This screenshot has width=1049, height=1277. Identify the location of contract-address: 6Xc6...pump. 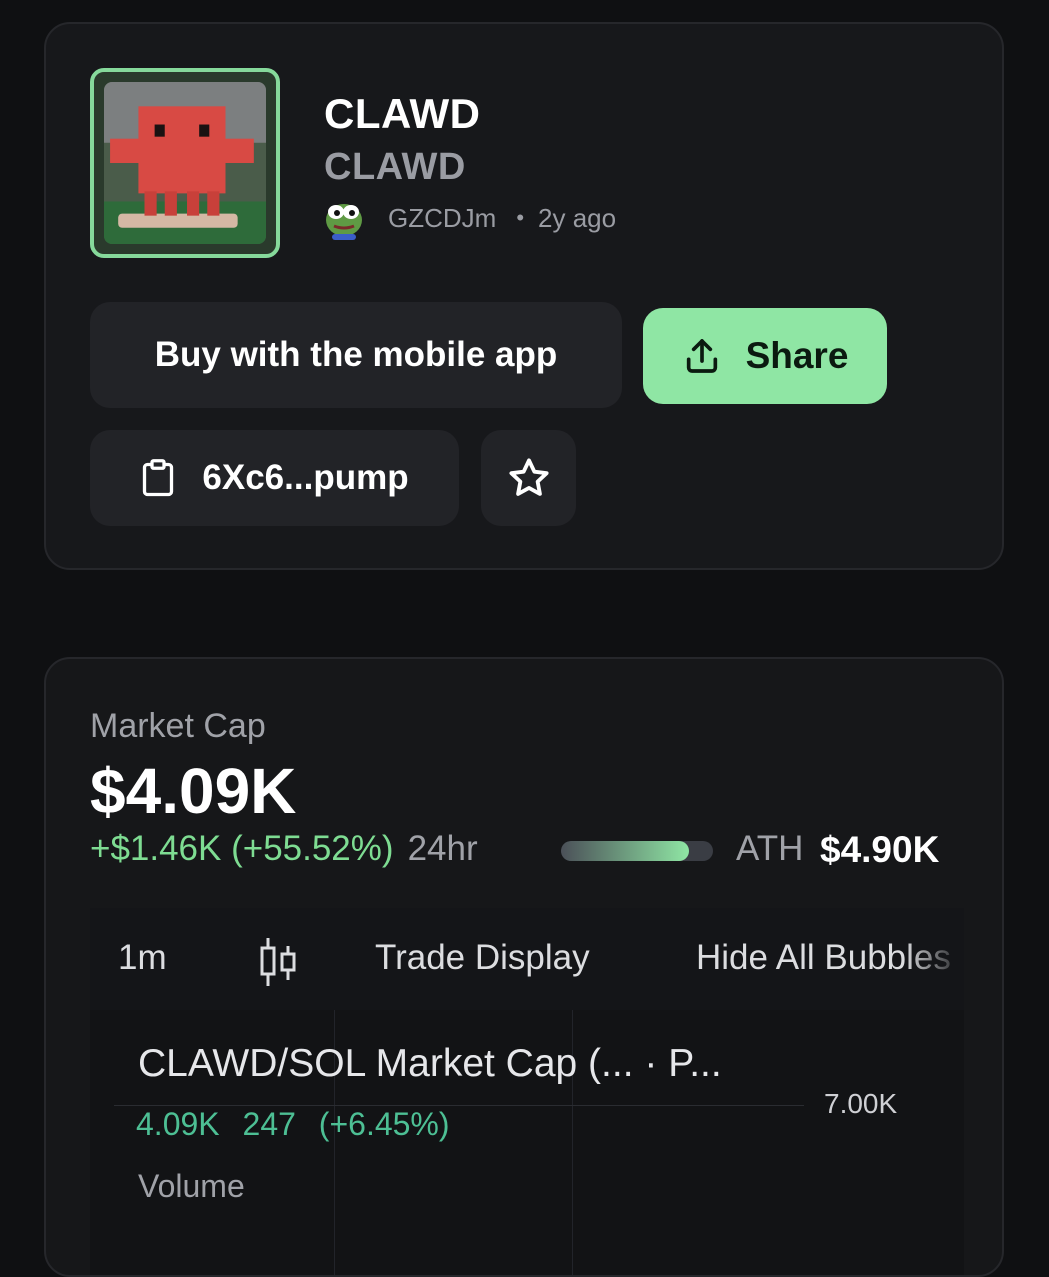
(305, 477).